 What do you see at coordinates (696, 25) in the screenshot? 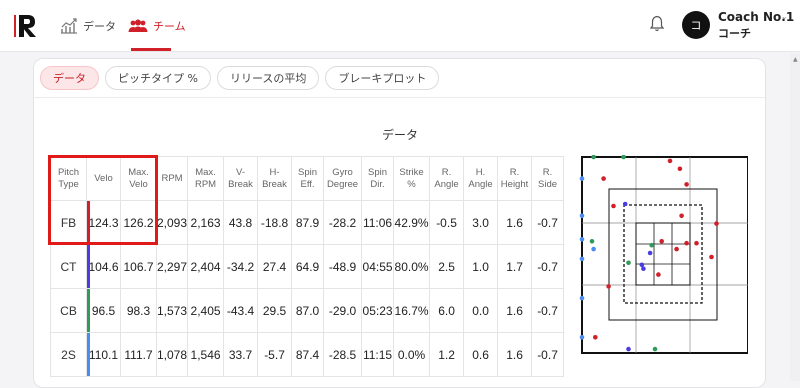
I see `user-avatar: コ` at bounding box center [696, 25].